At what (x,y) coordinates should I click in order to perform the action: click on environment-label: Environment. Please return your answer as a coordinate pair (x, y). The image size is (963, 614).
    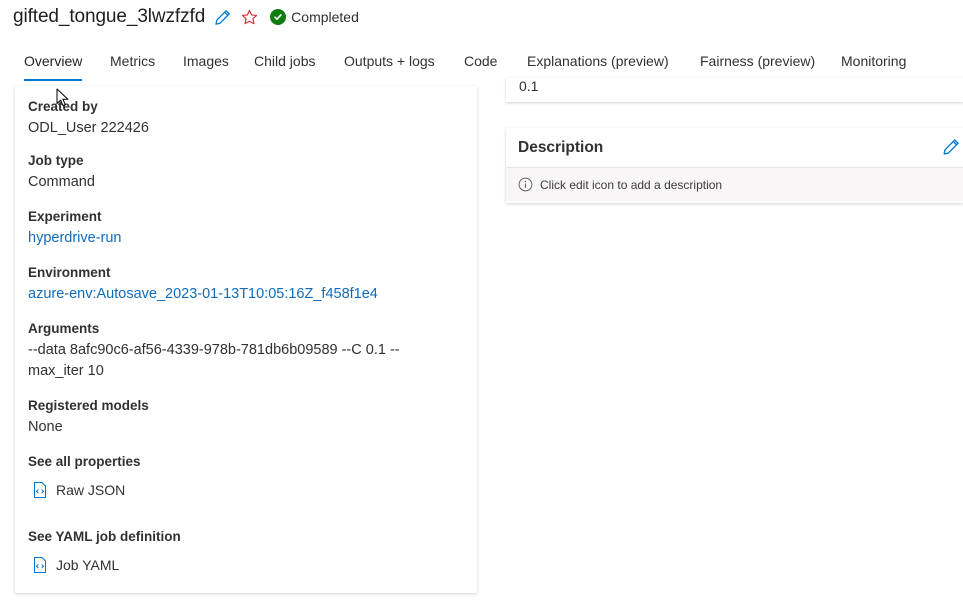
    Looking at the image, I should click on (69, 272).